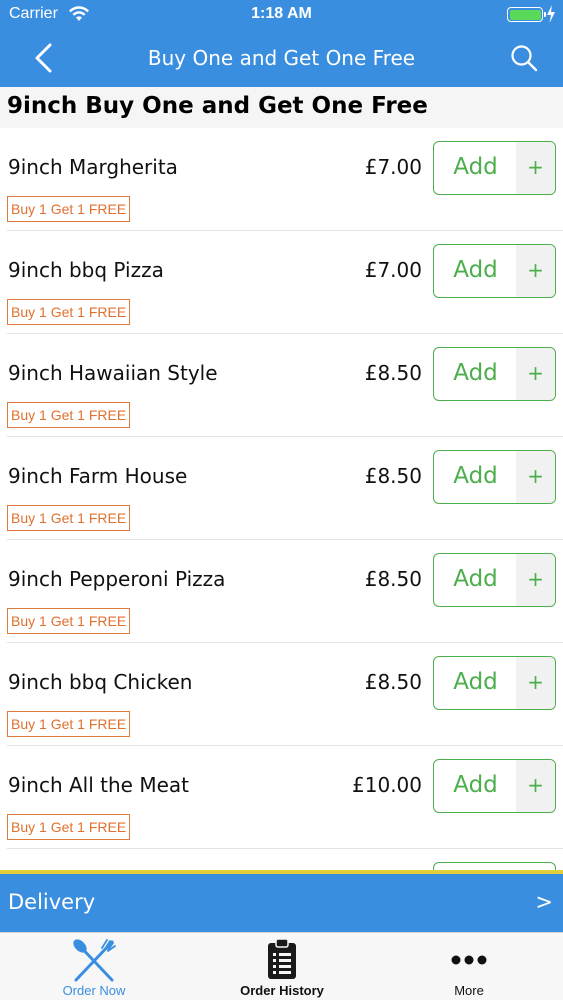  What do you see at coordinates (217, 106) in the screenshot?
I see `section-title: 9inch Buy One and Get One Free` at bounding box center [217, 106].